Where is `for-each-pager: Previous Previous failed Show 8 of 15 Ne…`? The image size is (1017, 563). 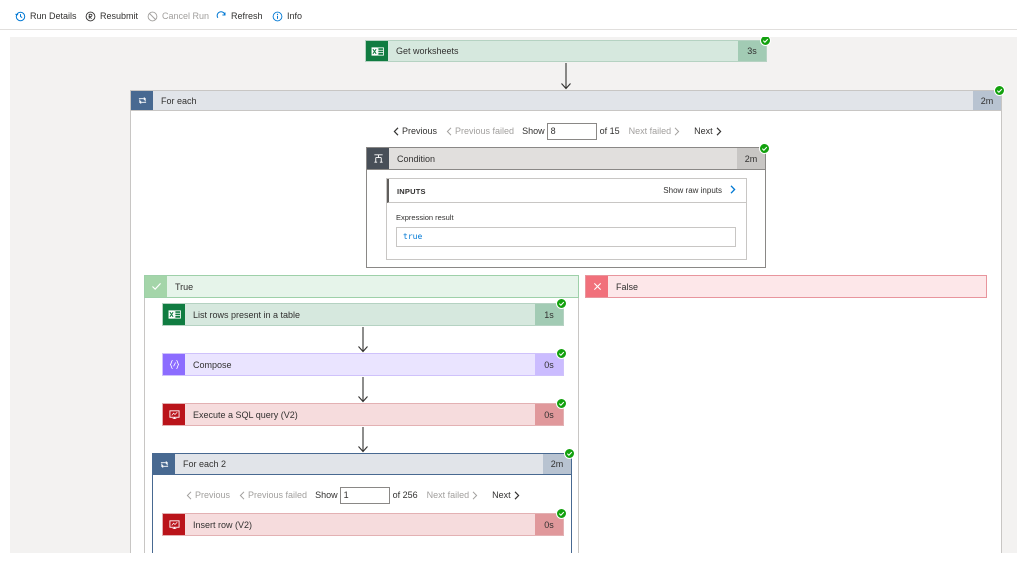 for-each-pager: Previous Previous failed Show 8 of 15 Ne… is located at coordinates (557, 131).